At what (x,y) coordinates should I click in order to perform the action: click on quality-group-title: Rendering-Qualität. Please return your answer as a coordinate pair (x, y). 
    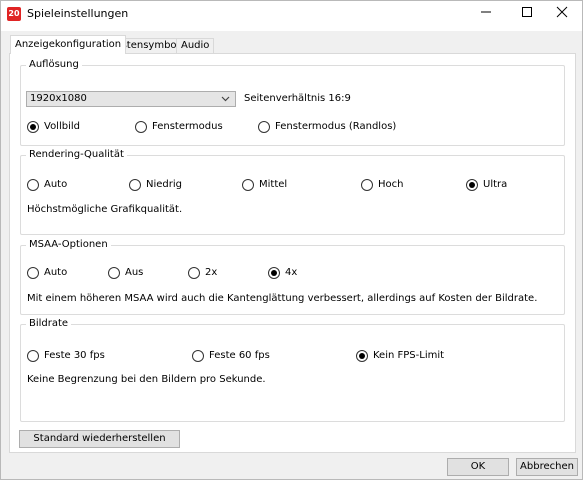
    Looking at the image, I should click on (76, 155).